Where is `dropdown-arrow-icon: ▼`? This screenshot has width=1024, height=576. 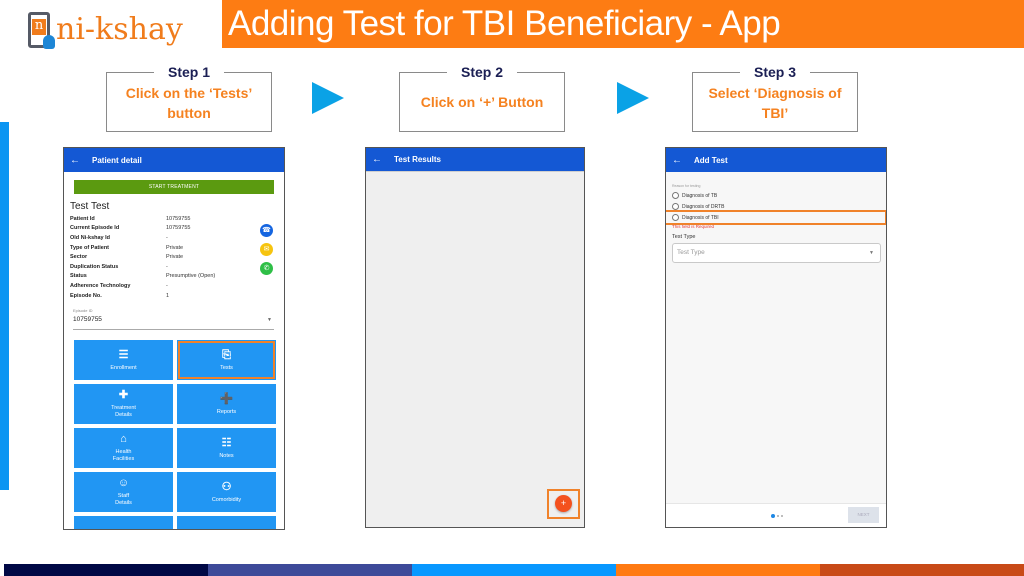 dropdown-arrow-icon: ▼ is located at coordinates (871, 253).